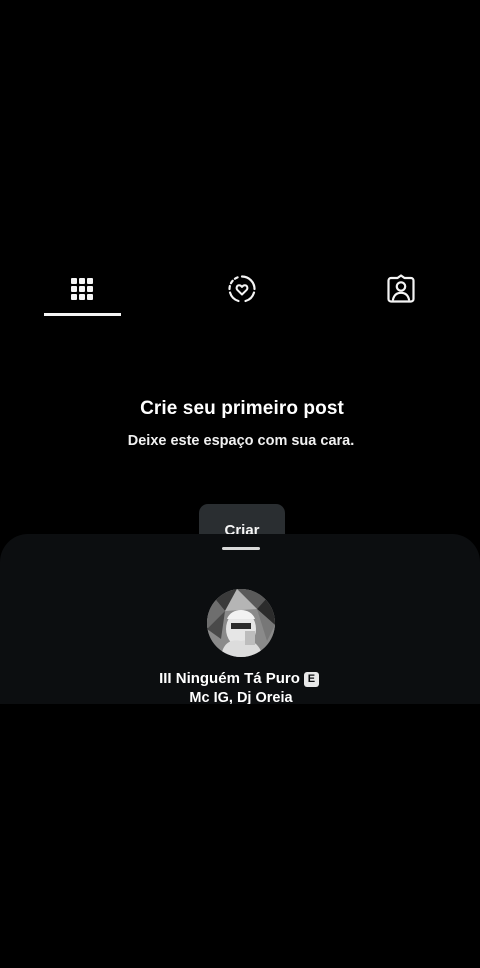  Describe the element at coordinates (241, 623) in the screenshot. I see `album-cover-image` at that location.